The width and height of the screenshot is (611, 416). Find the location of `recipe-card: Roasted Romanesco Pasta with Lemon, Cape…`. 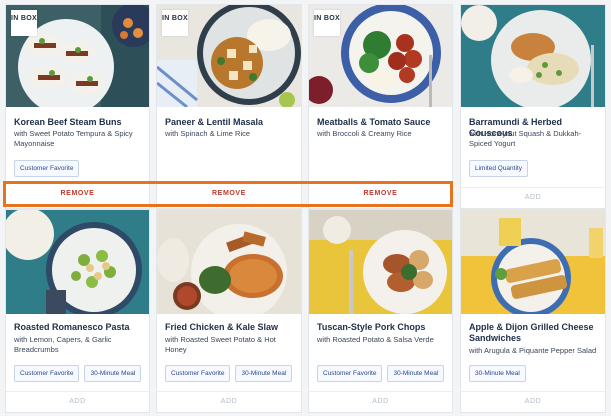

recipe-card: Roasted Romanesco Pasta with Lemon, Cape… is located at coordinates (77, 311).